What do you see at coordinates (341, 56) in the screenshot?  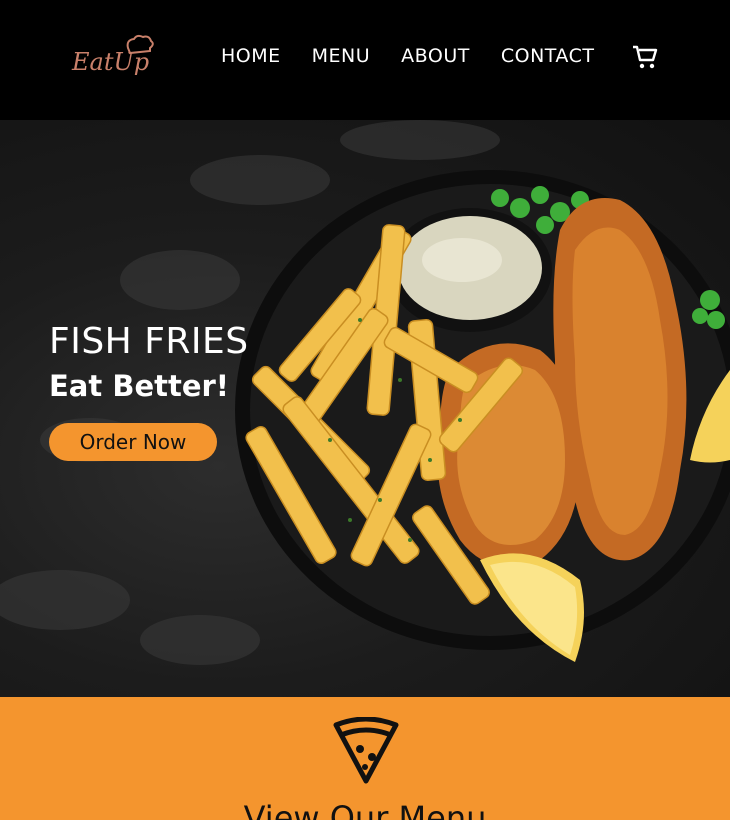 I see `nav-menu-link: MENU` at bounding box center [341, 56].